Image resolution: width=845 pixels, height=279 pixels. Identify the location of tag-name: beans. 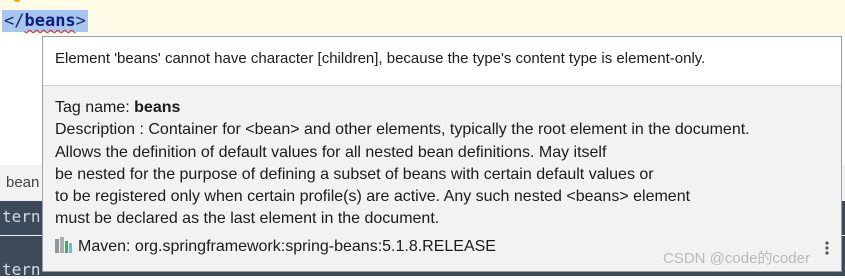
(50, 21).